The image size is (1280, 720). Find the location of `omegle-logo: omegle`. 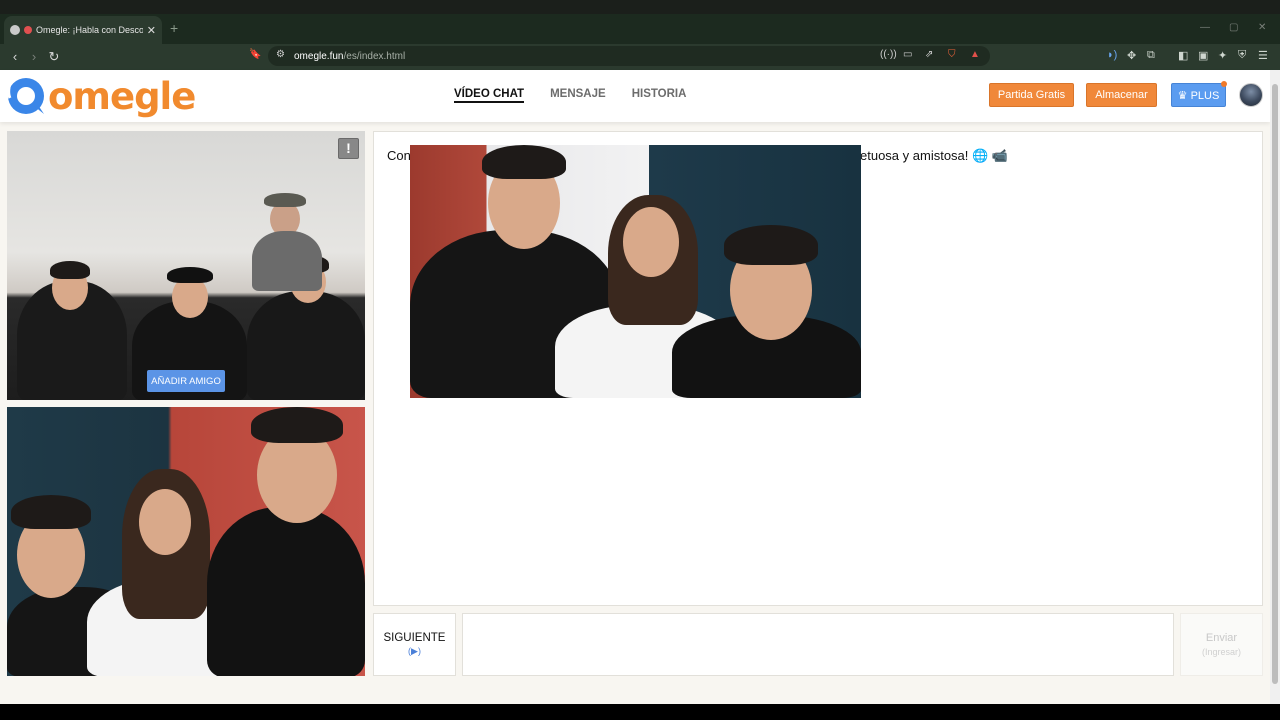

omegle-logo: omegle is located at coordinates (101, 96).